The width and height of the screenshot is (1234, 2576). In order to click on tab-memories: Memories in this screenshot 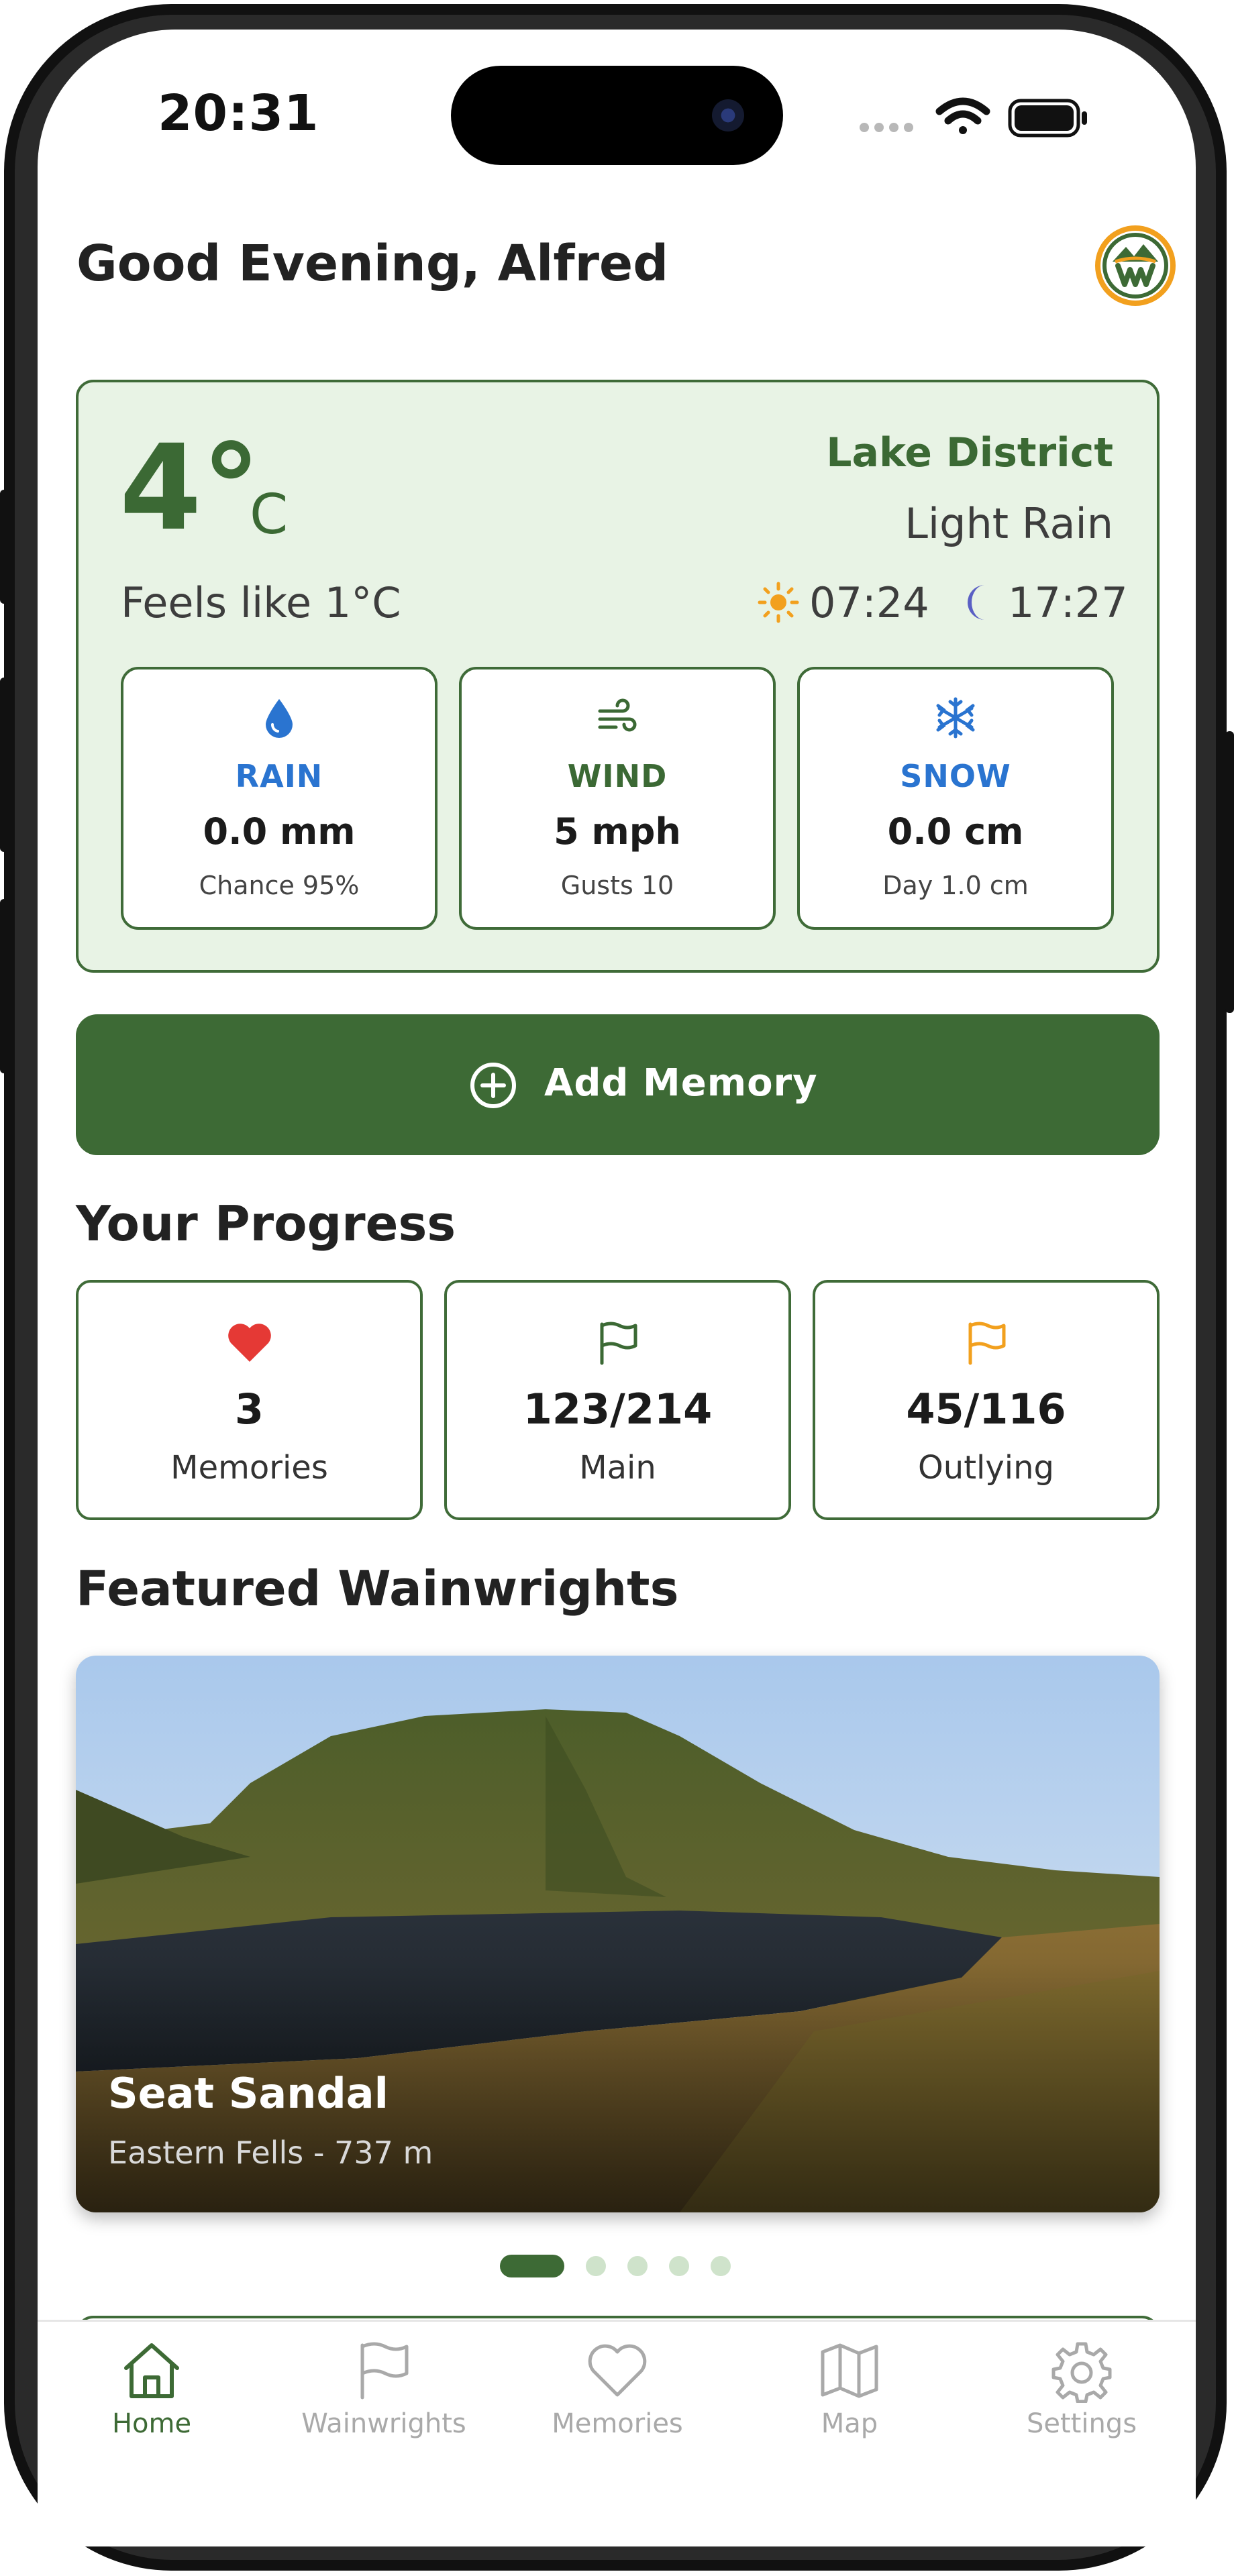, I will do `click(617, 2399)`.